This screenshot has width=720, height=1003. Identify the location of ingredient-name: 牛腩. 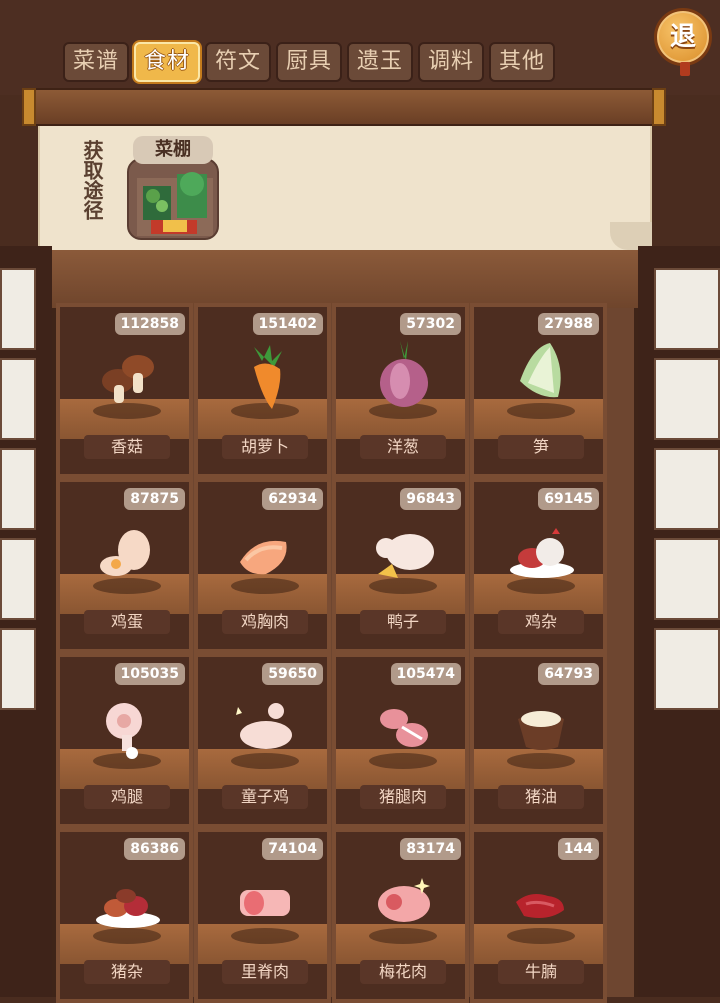
(541, 972).